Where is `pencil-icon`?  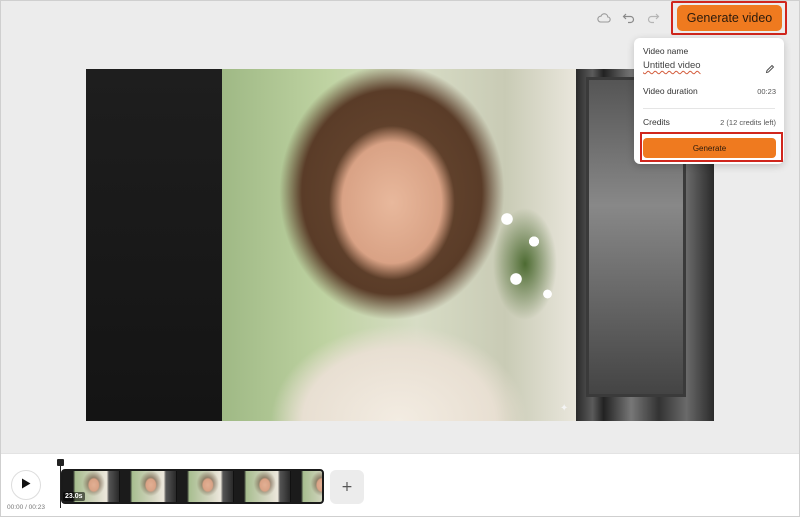
pencil-icon is located at coordinates (770, 67).